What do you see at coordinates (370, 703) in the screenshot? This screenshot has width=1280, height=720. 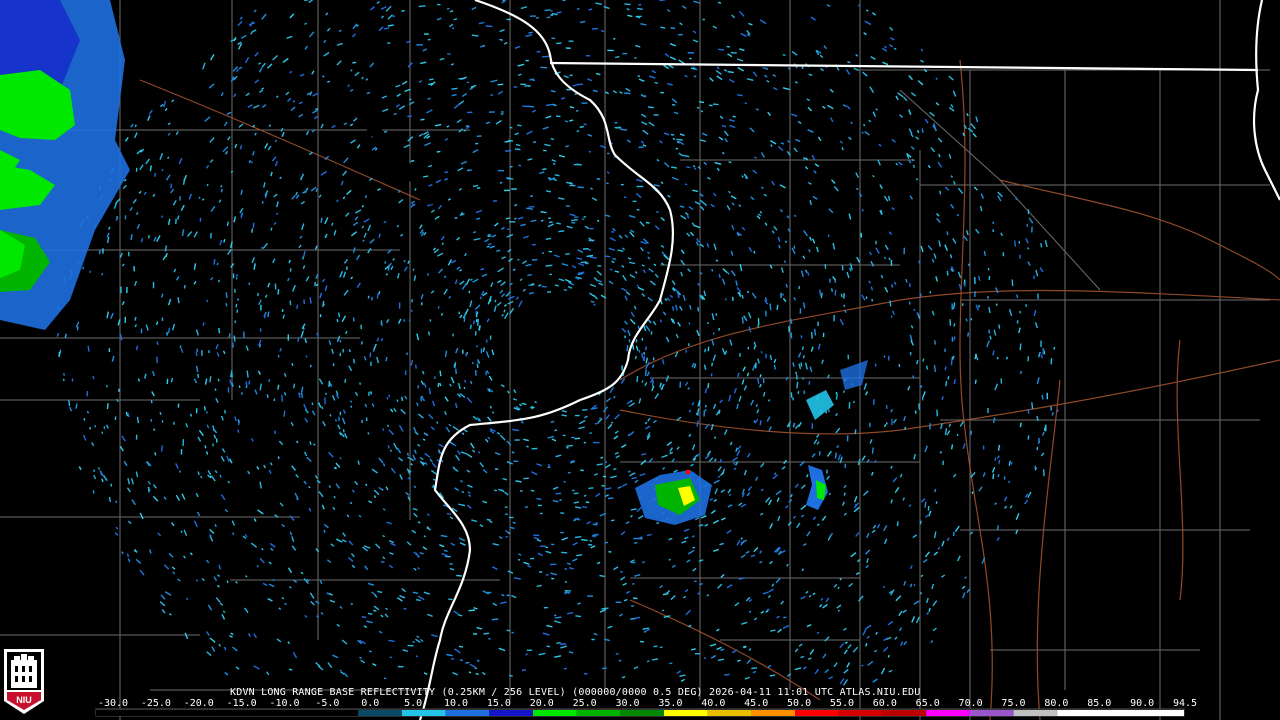 I see `scale-tick-label: 0.0` at bounding box center [370, 703].